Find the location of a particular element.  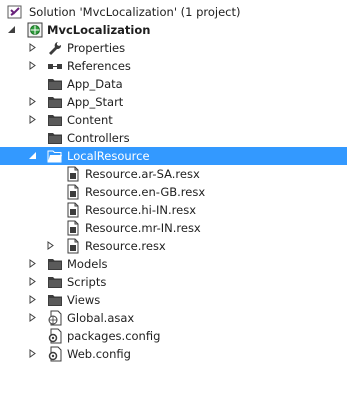

tree-row-resource-hi-in: Resource.hi-IN.resx is located at coordinates (173, 210).